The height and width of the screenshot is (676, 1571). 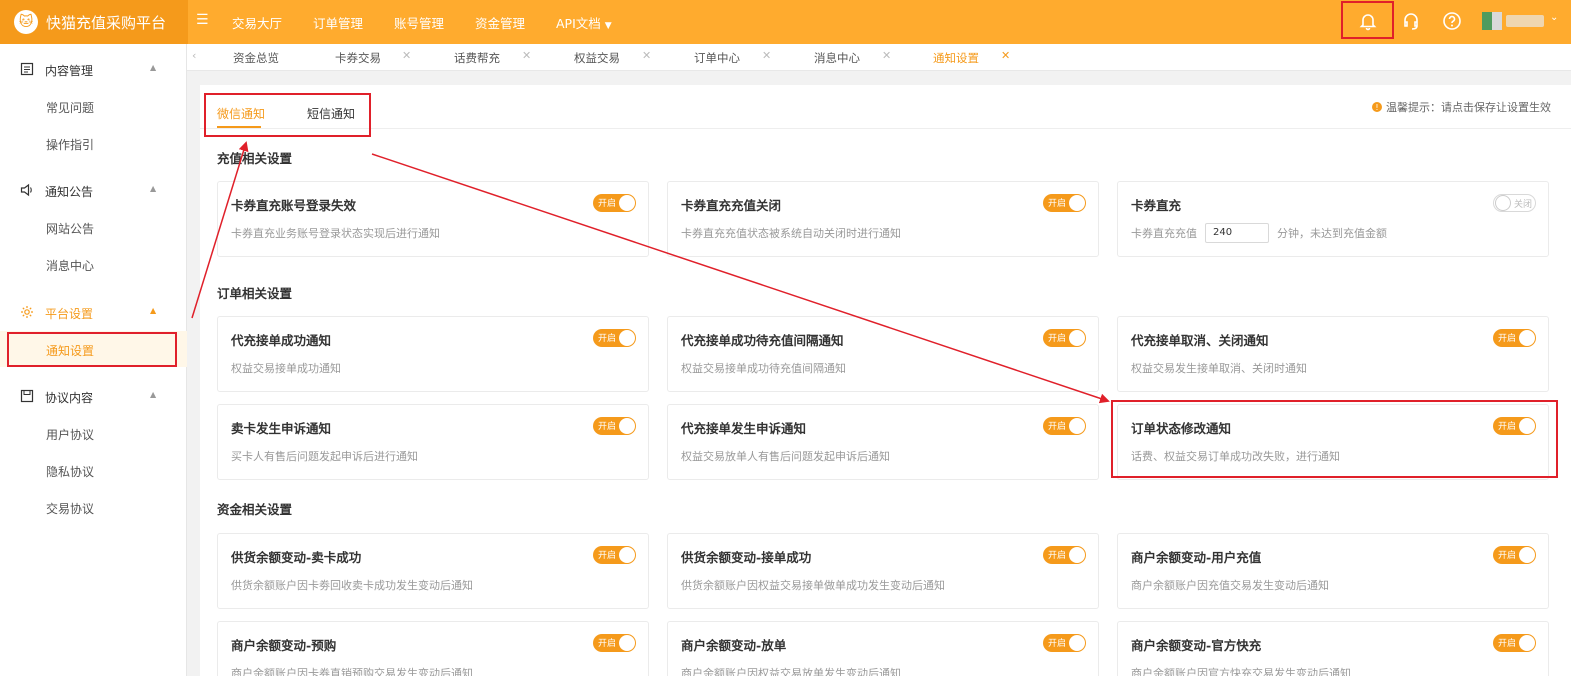 I want to click on tab-phone-topup: 话费帮充, so click(x=477, y=58).